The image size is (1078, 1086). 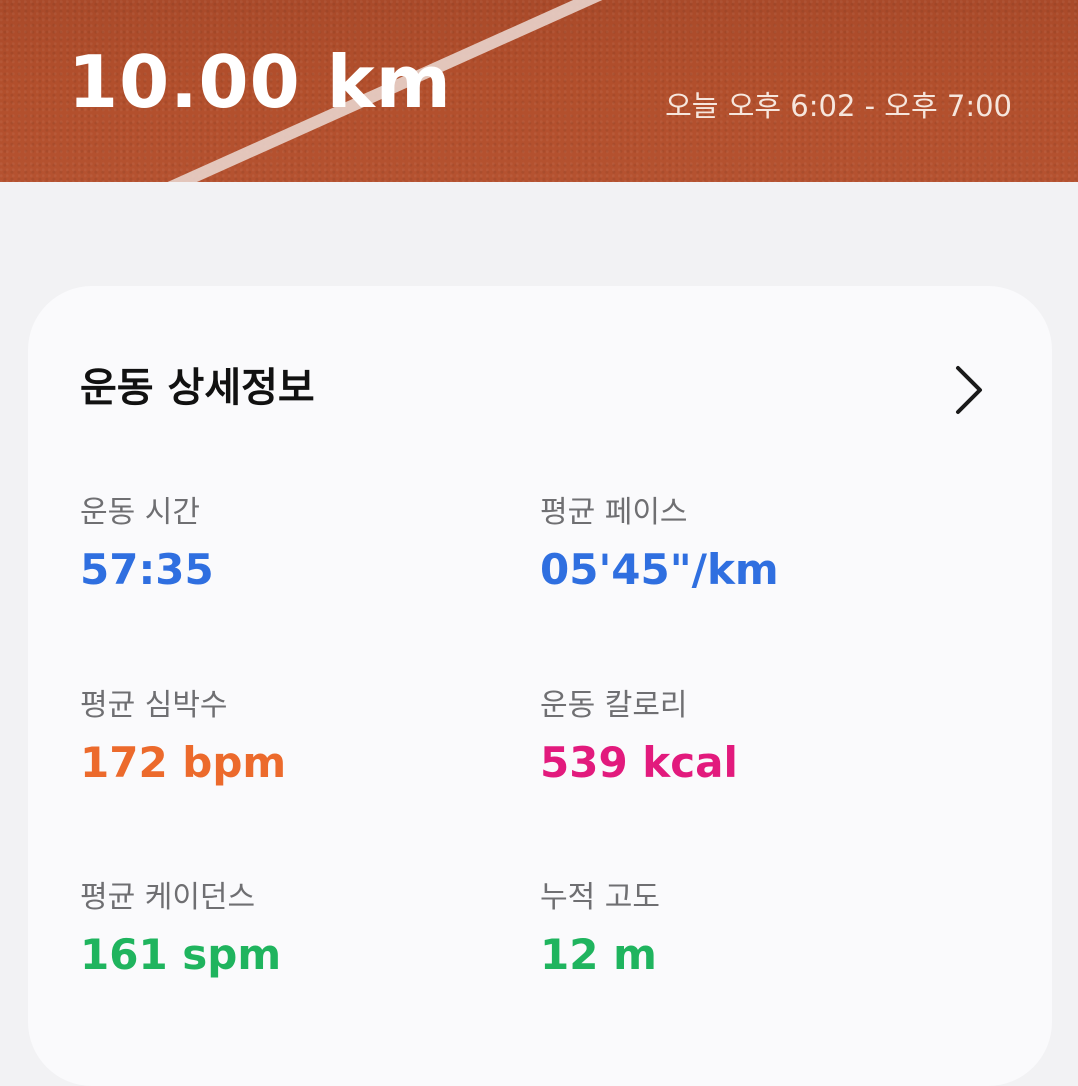 I want to click on stat-value: 12 m, so click(x=598, y=954).